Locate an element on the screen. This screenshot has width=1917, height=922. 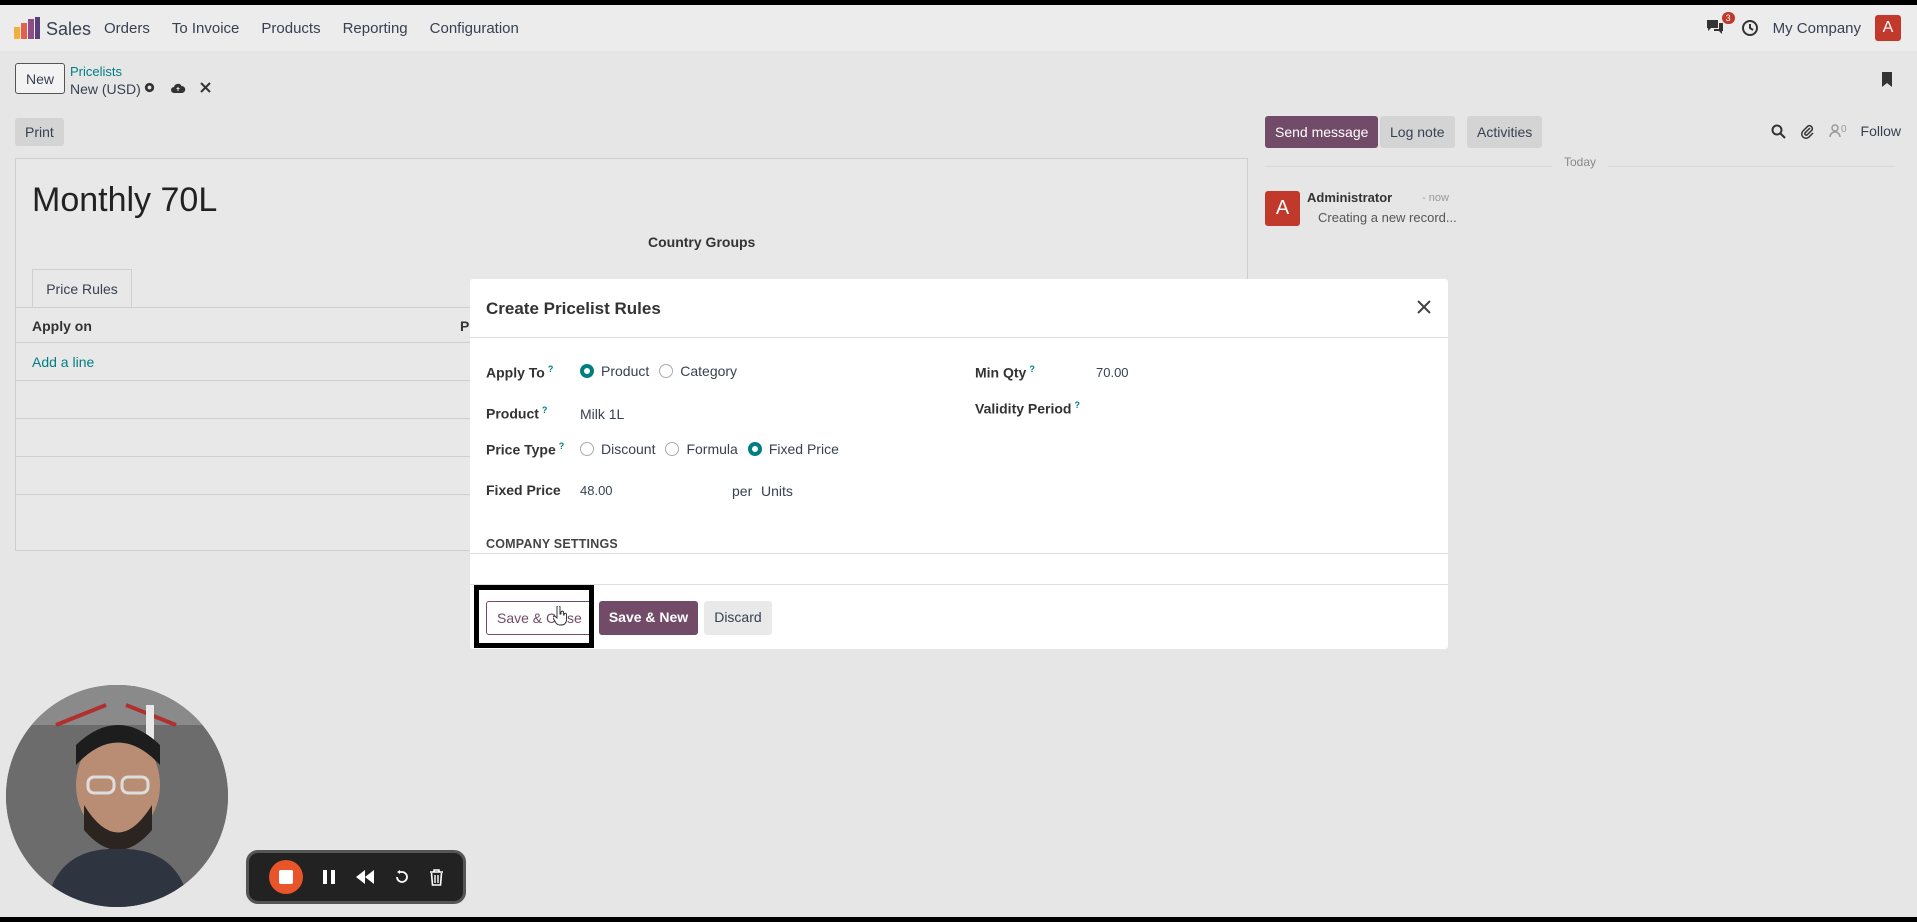
radio-category: Category is located at coordinates (698, 371).